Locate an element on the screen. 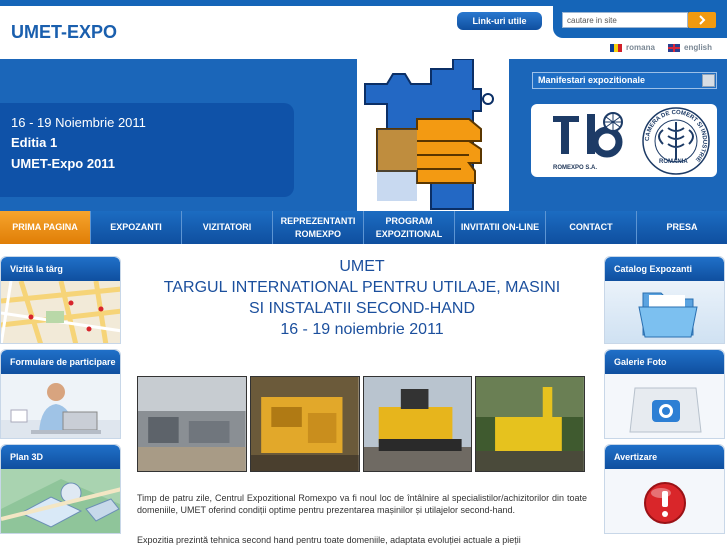 Image resolution: width=727 pixels, height=545 pixels. event-name: UMET-Expo 2011 is located at coordinates (63, 163).